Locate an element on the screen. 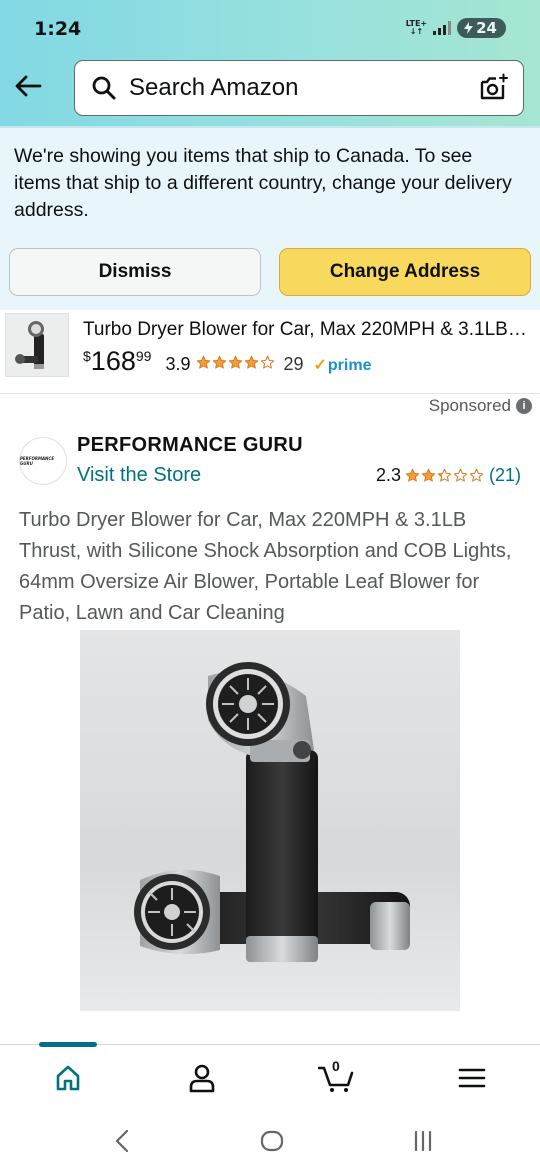 Image resolution: width=540 pixels, height=1170 pixels. battery-indicator: 24 is located at coordinates (481, 28).